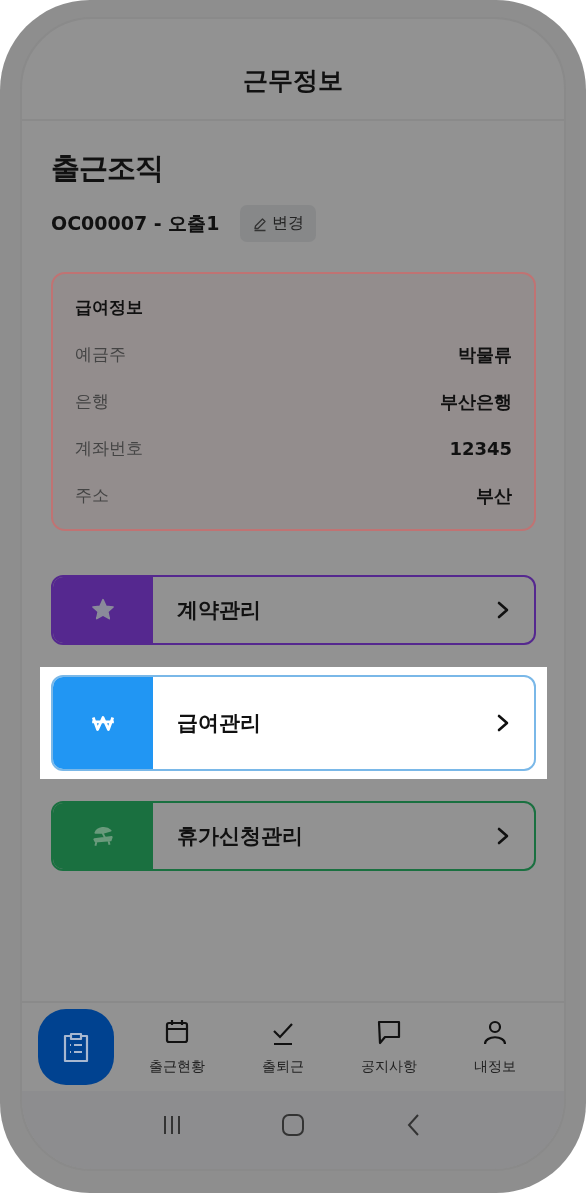 Image resolution: width=586 pixels, height=1193 pixels. I want to click on field-value: 부산은행, so click(476, 401).